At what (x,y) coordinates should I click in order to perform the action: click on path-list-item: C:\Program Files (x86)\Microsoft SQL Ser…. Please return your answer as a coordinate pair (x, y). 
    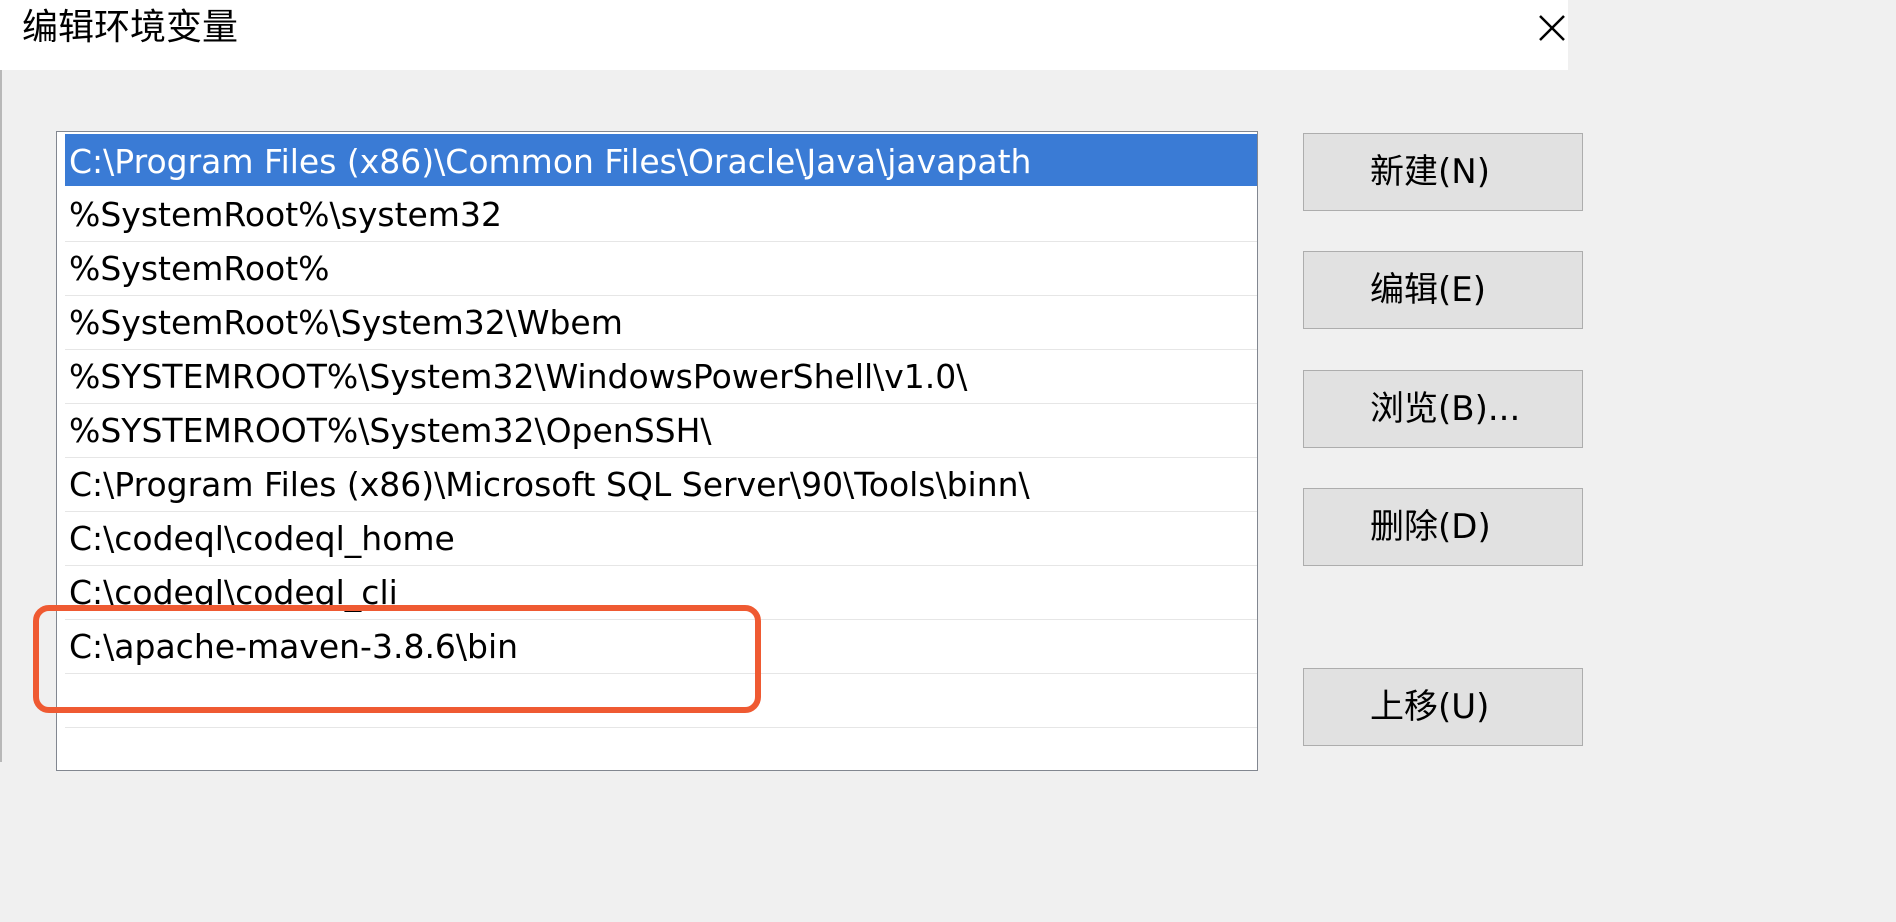
    Looking at the image, I should click on (661, 485).